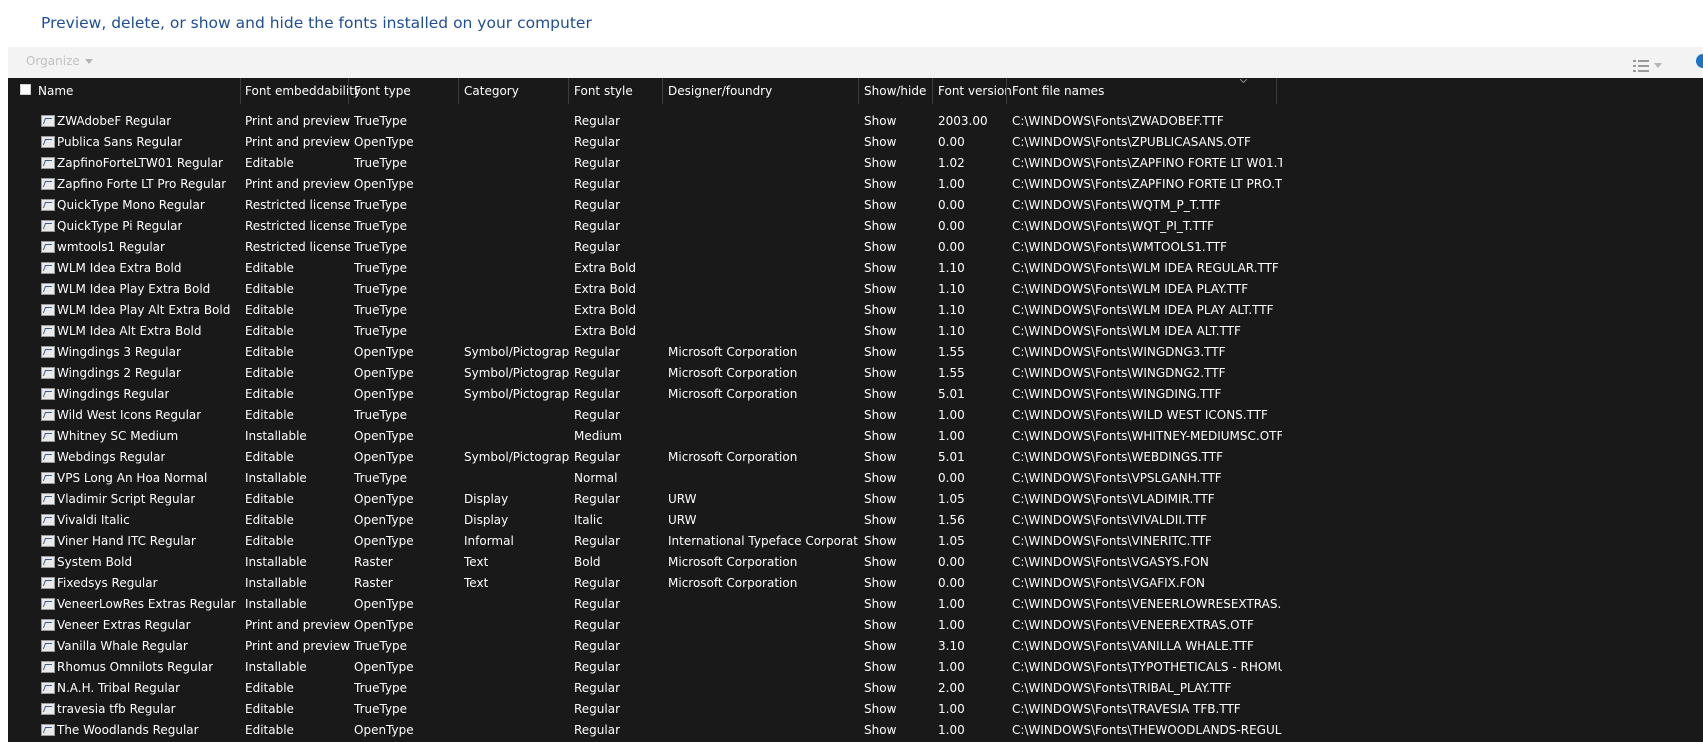 This screenshot has width=1703, height=742. What do you see at coordinates (55, 91) in the screenshot?
I see `column-header-name: Name` at bounding box center [55, 91].